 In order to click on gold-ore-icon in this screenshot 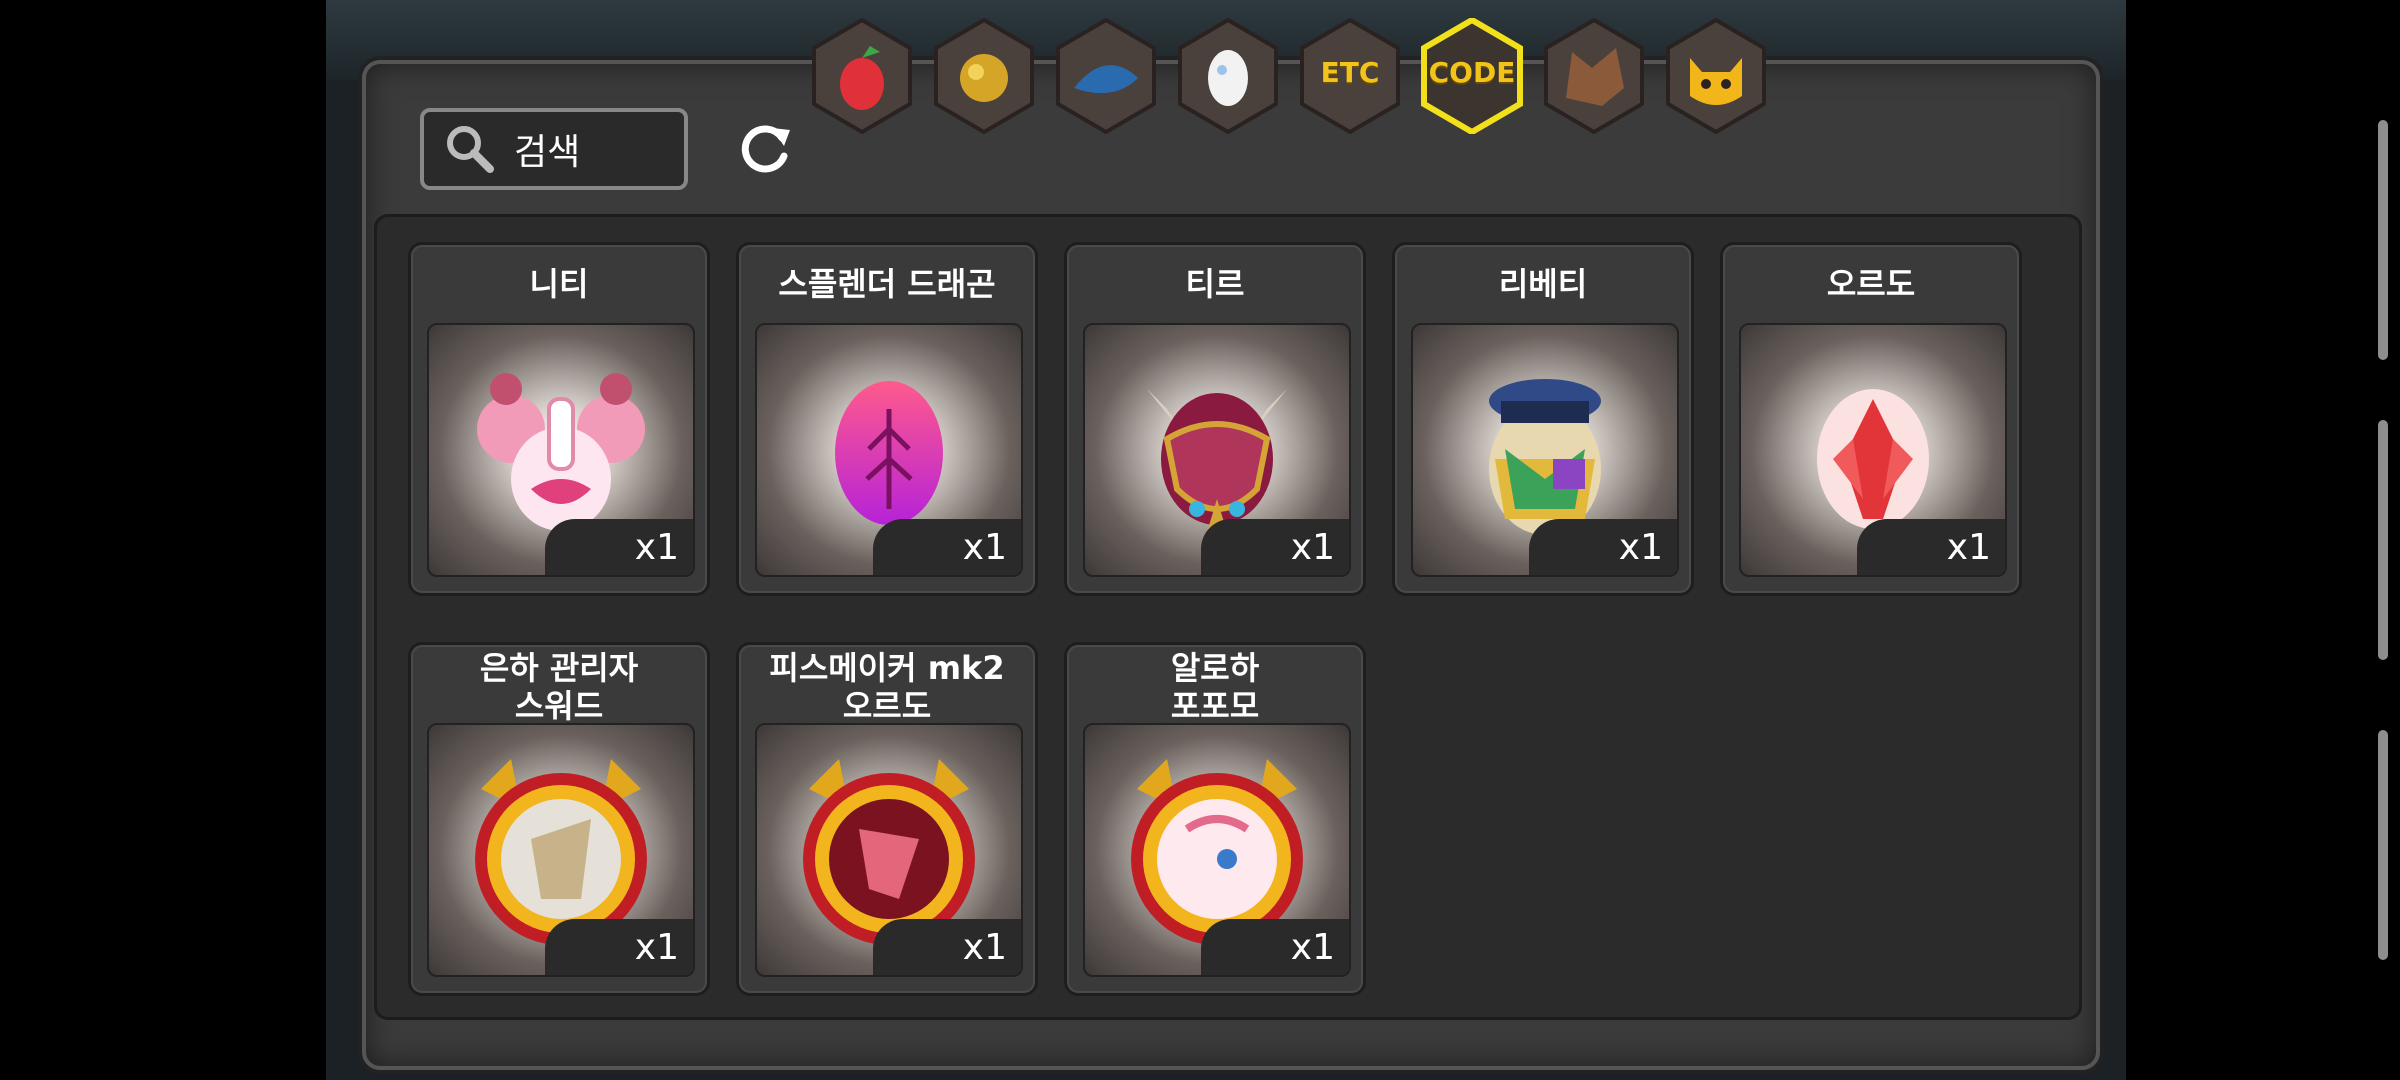, I will do `click(984, 76)`.